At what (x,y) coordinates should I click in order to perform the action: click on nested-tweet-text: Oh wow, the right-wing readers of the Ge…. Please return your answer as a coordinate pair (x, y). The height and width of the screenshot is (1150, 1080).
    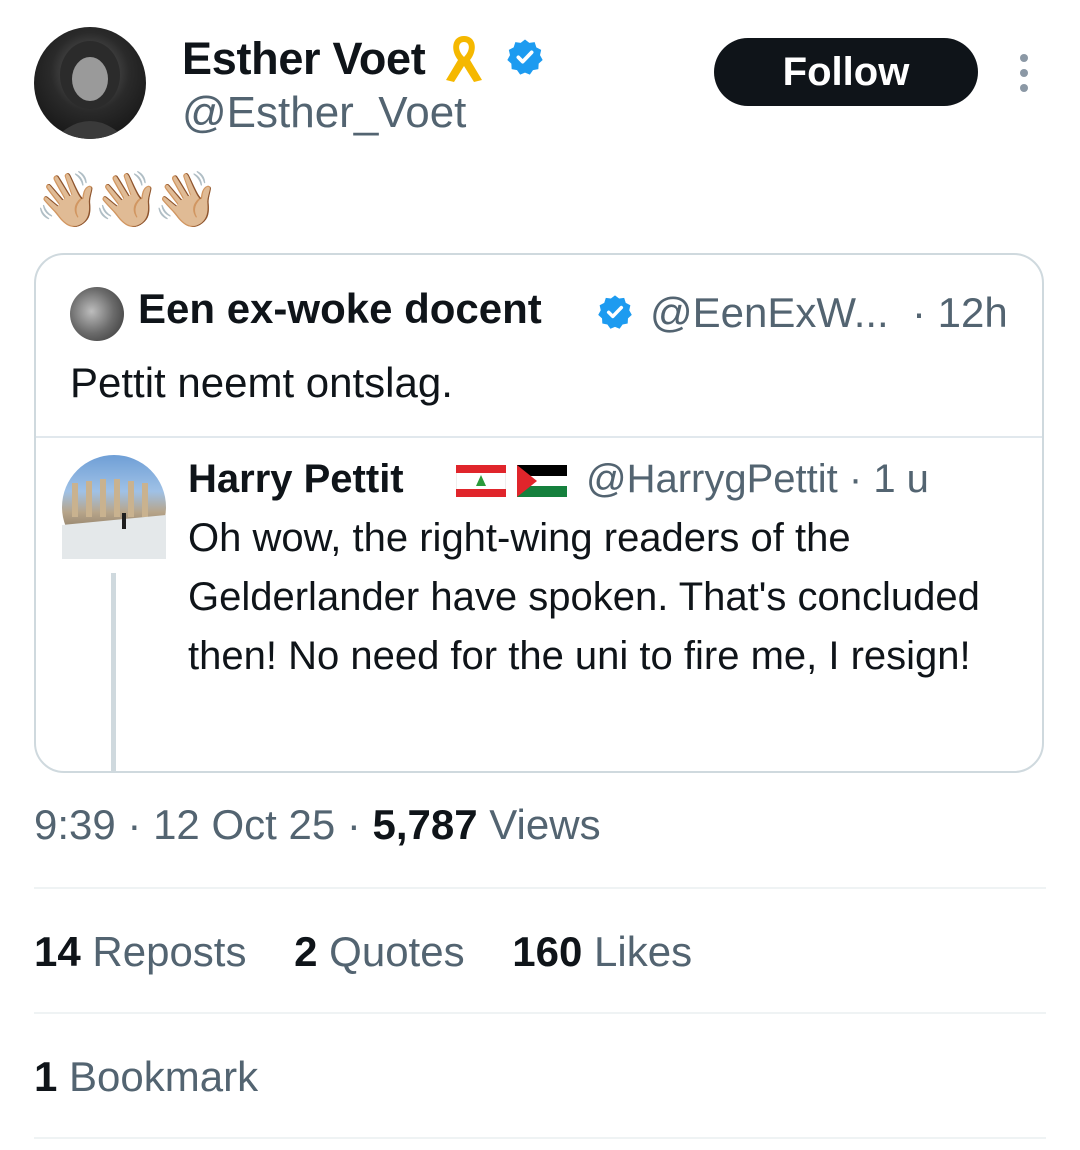
    Looking at the image, I should click on (584, 597).